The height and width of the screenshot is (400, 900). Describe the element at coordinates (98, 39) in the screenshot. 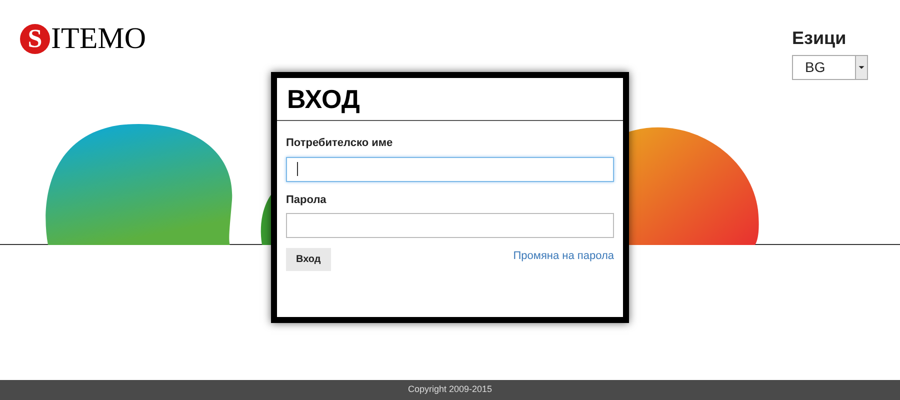

I see `logo-text: ITEMO` at that location.